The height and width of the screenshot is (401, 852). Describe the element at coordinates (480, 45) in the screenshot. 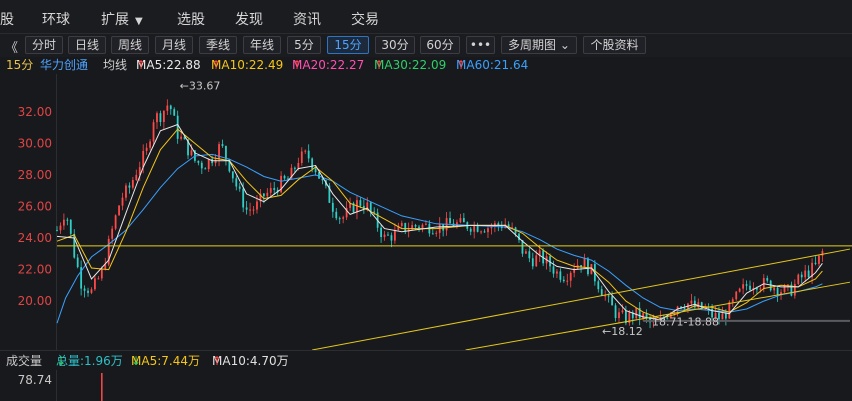

I see `more-periods-button: •••` at that location.